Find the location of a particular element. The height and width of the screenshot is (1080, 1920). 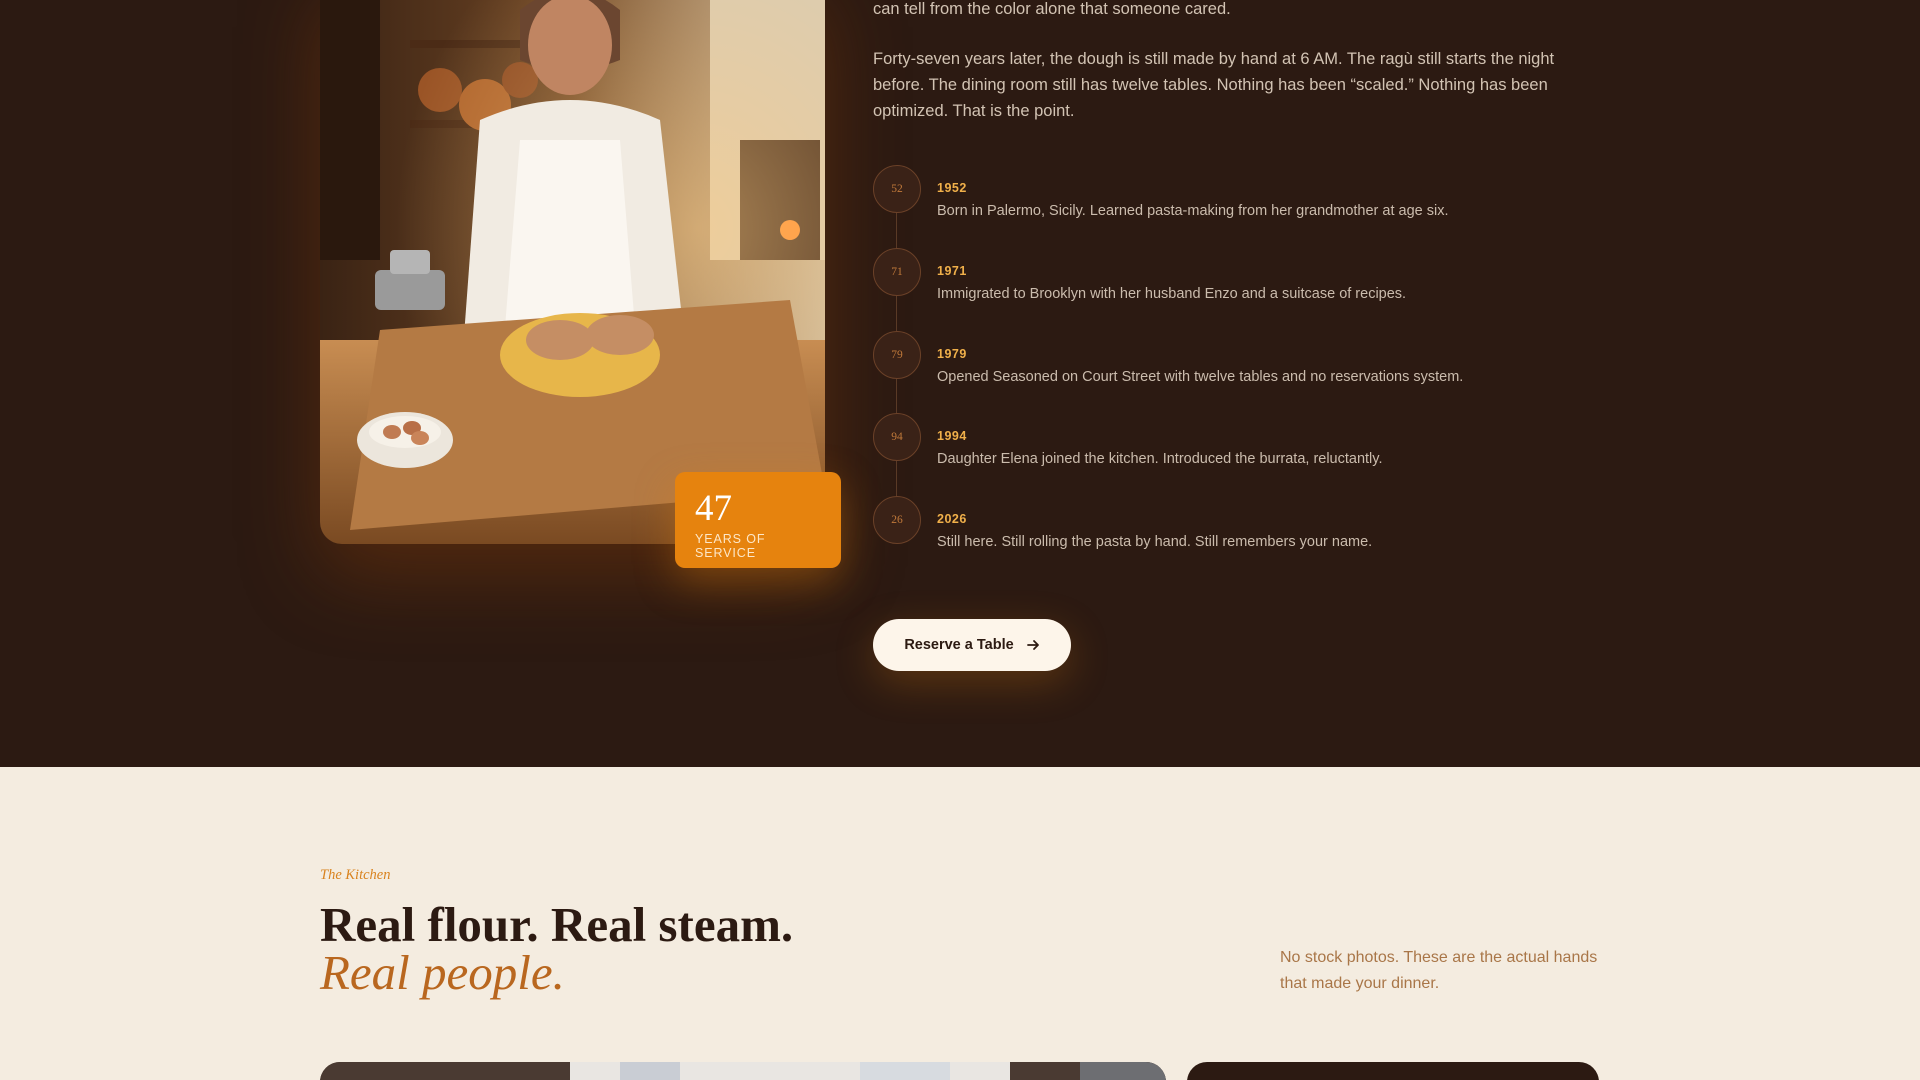

kitchen-info-card is located at coordinates (1393, 1071).